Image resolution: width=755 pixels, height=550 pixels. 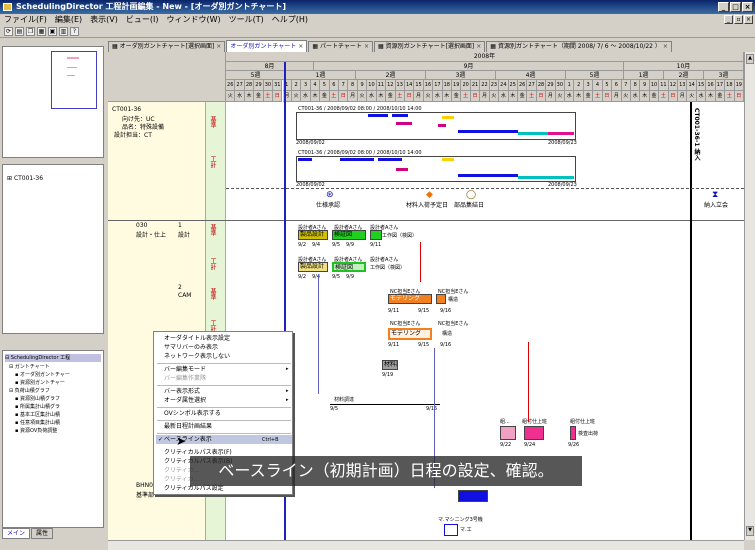 I want to click on copy-icon: ❐, so click(x=30, y=31).